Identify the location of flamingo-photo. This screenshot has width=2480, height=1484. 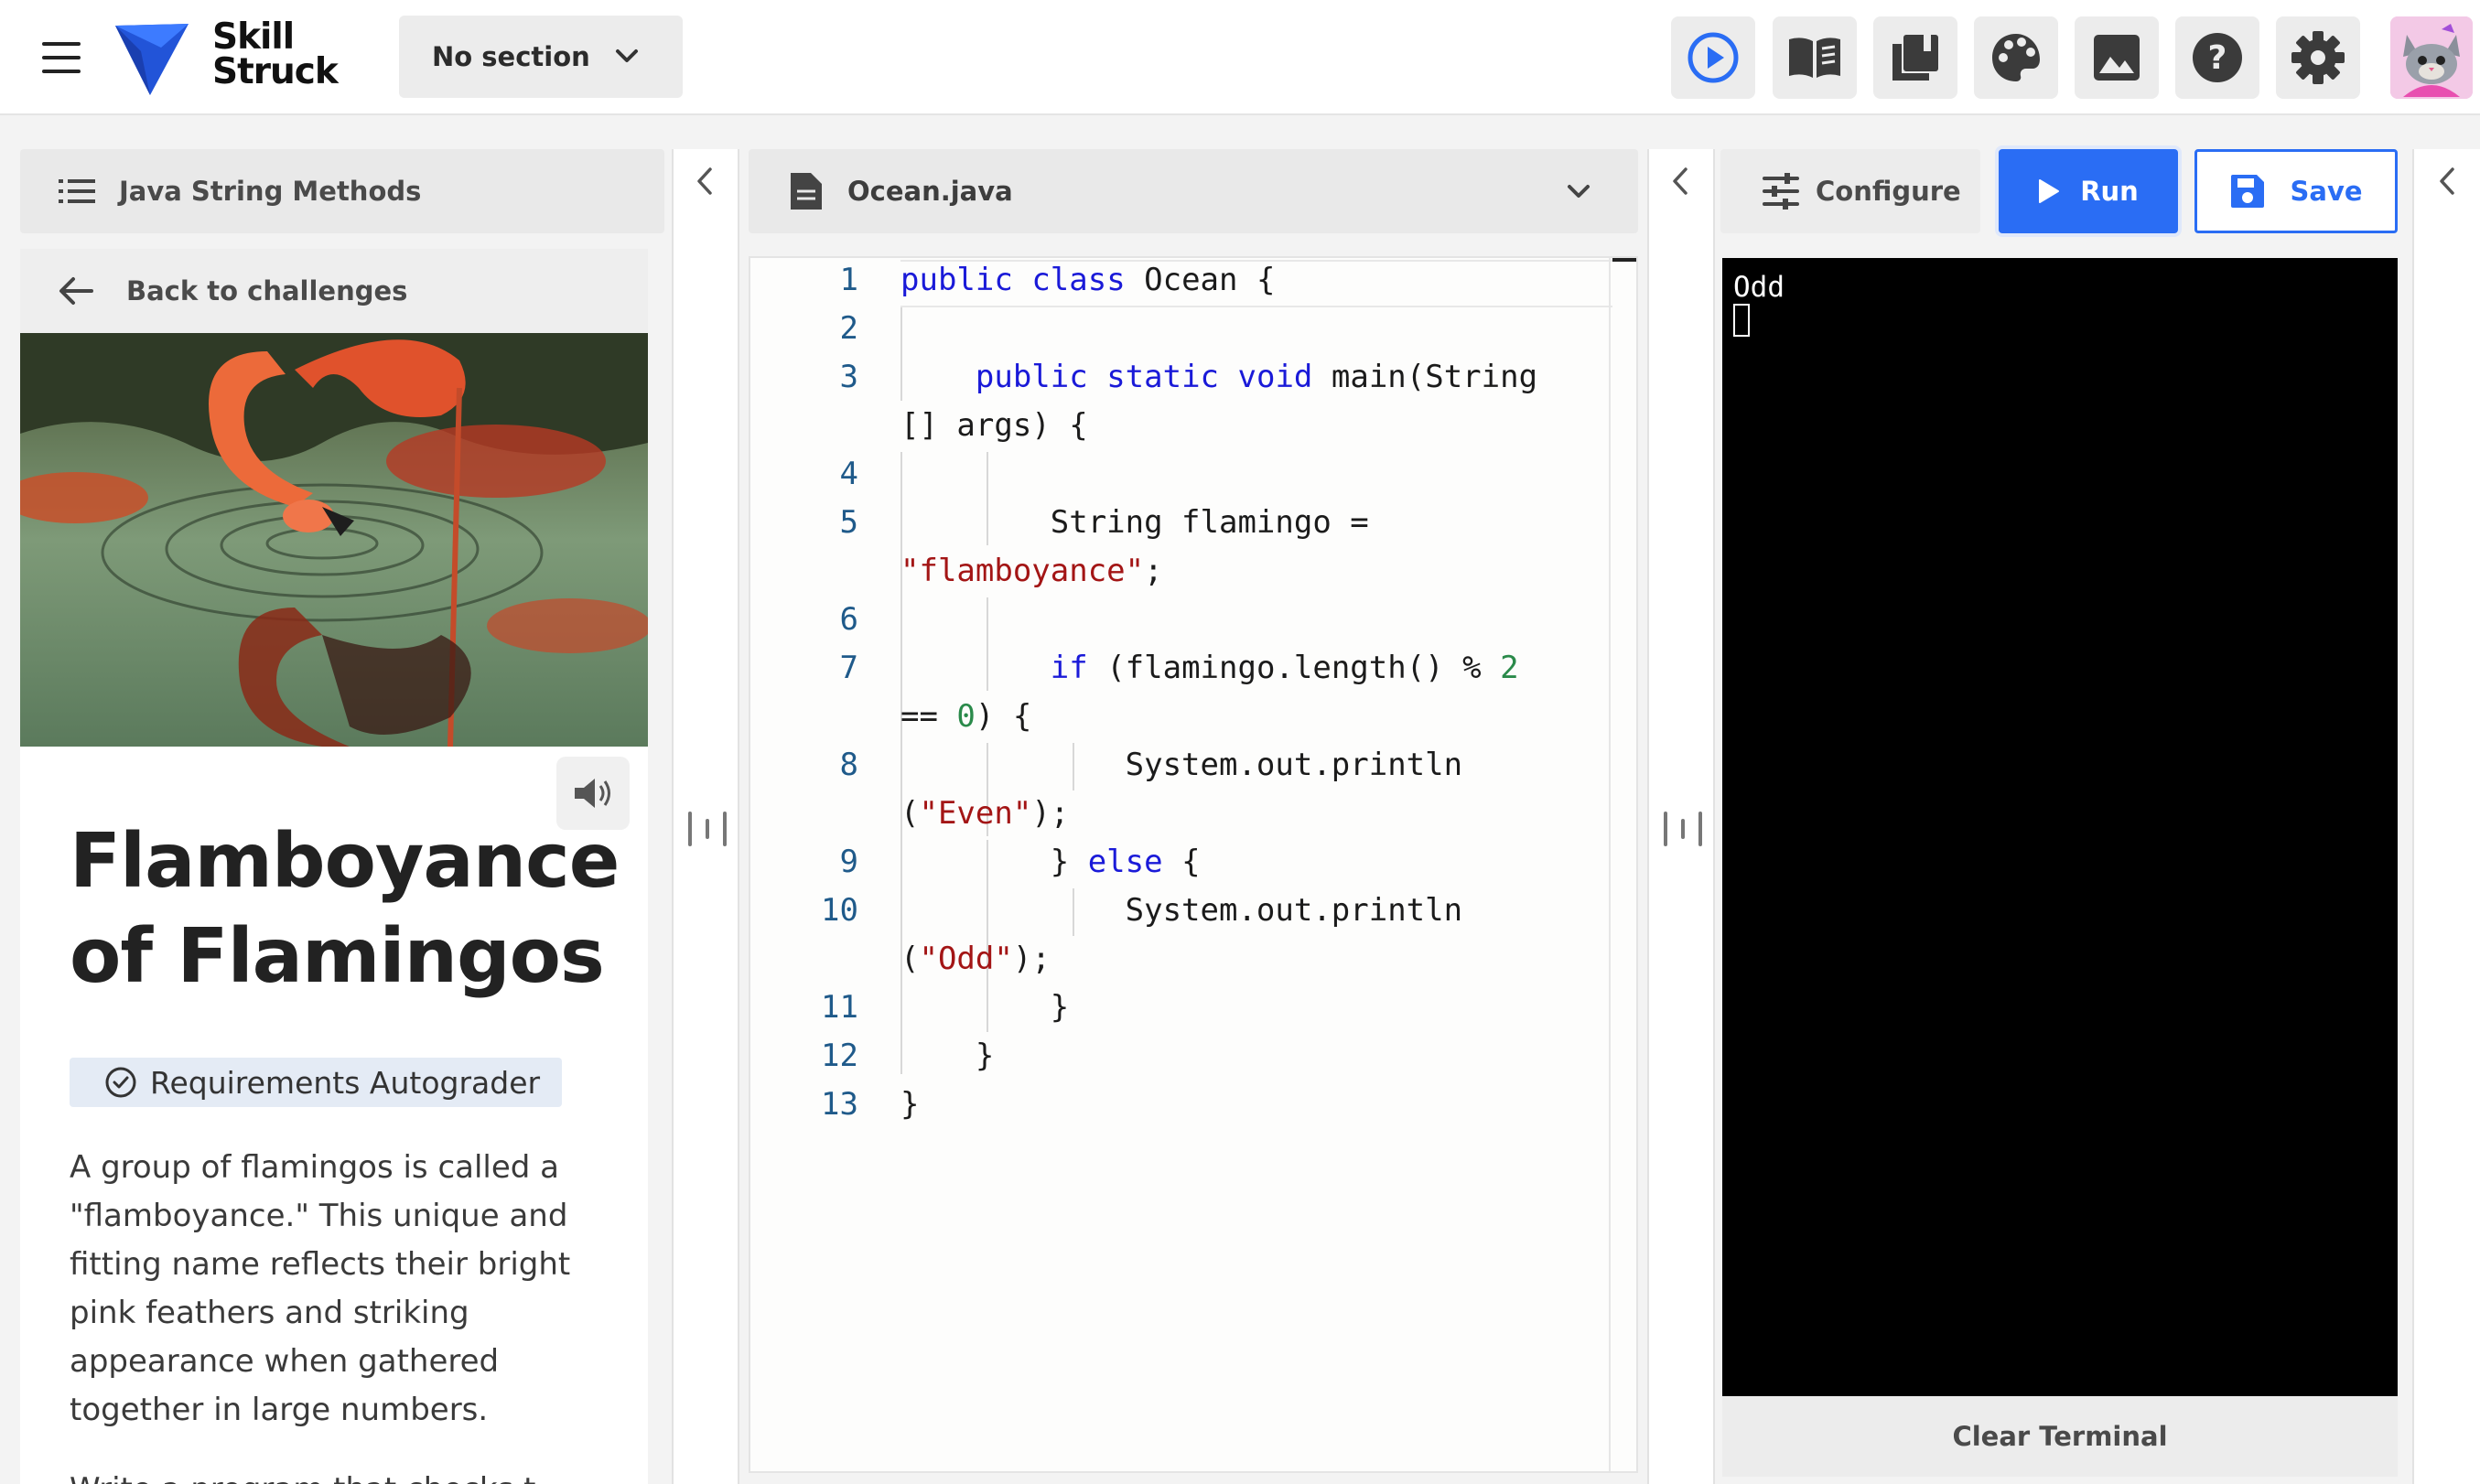
(334, 540).